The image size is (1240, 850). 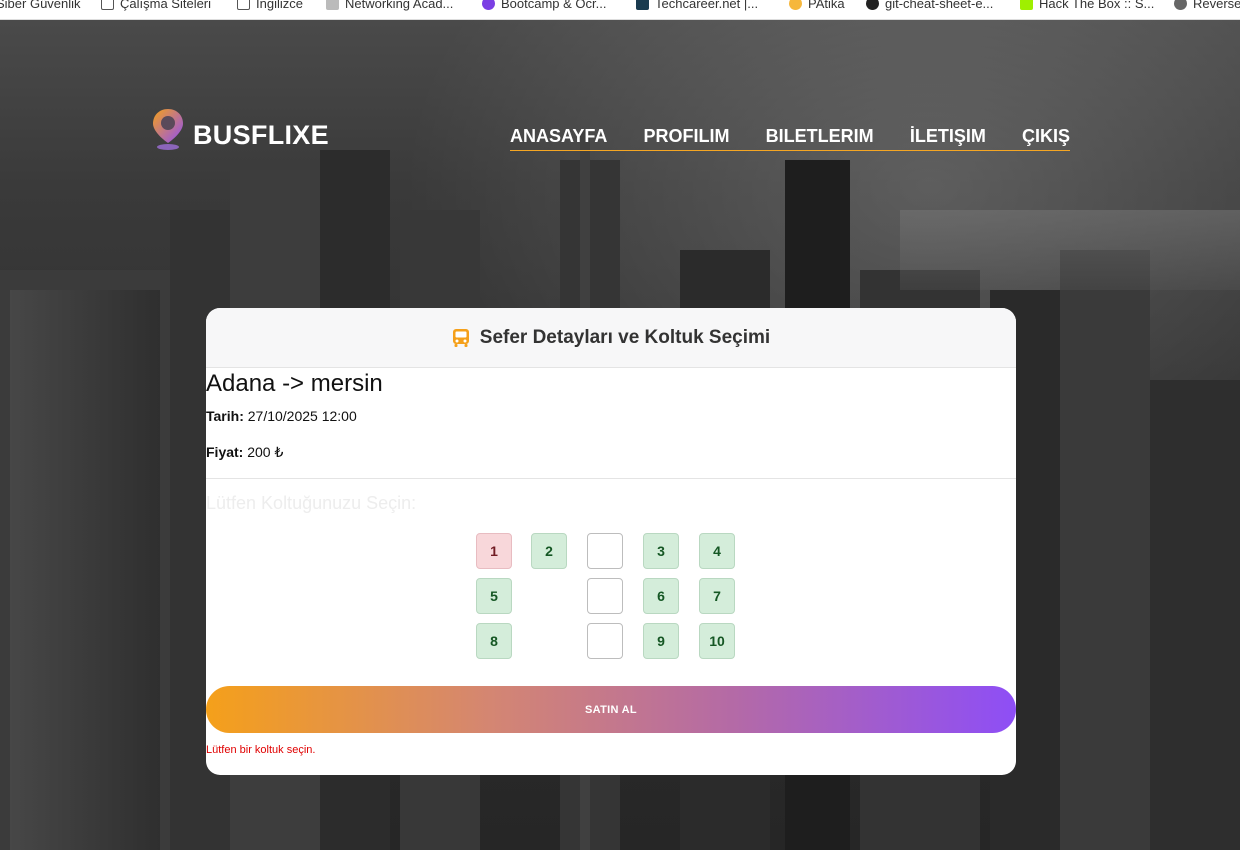 What do you see at coordinates (1216, 5) in the screenshot?
I see `bookmark-label: Reverse` at bounding box center [1216, 5].